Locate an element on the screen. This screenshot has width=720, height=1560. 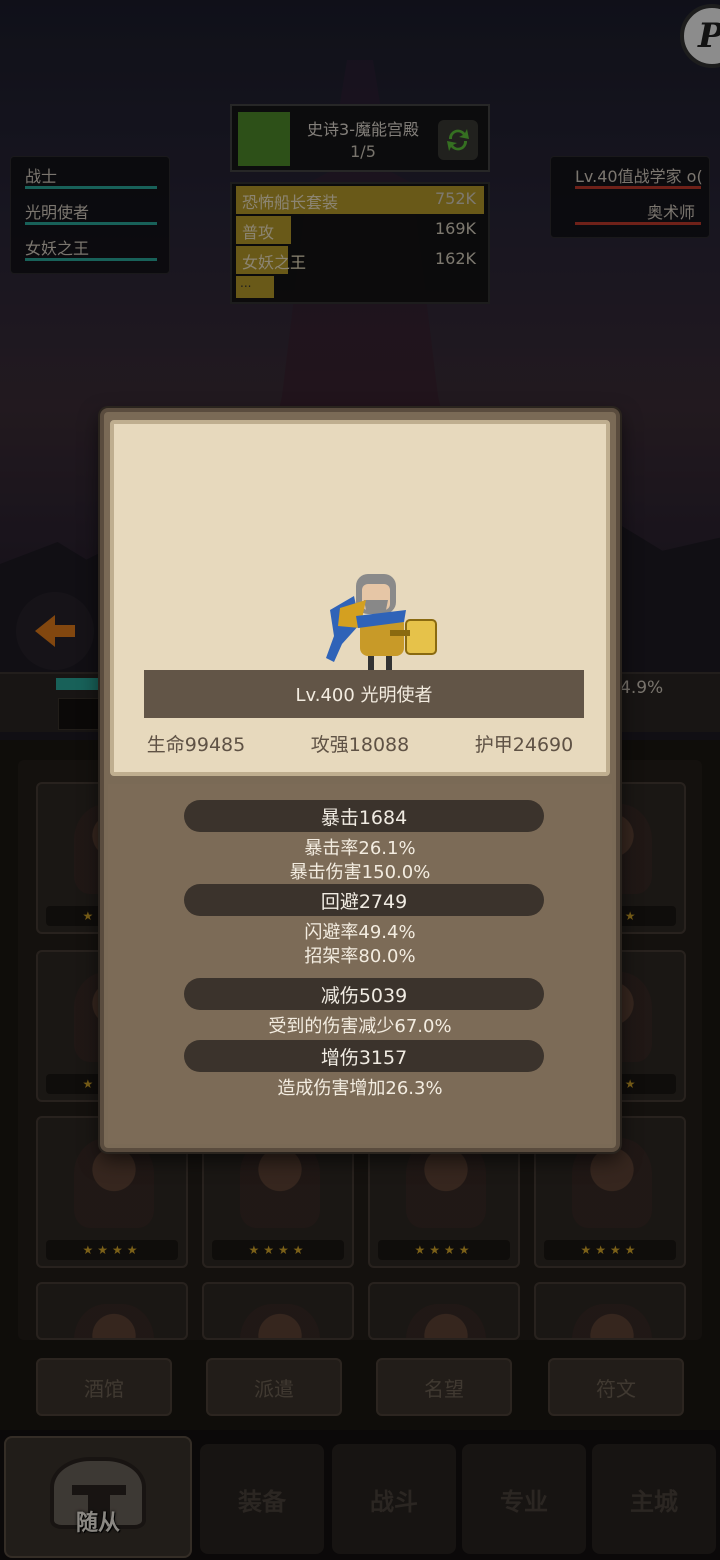
reduce-pill: 减伤5039 is located at coordinates (364, 994).